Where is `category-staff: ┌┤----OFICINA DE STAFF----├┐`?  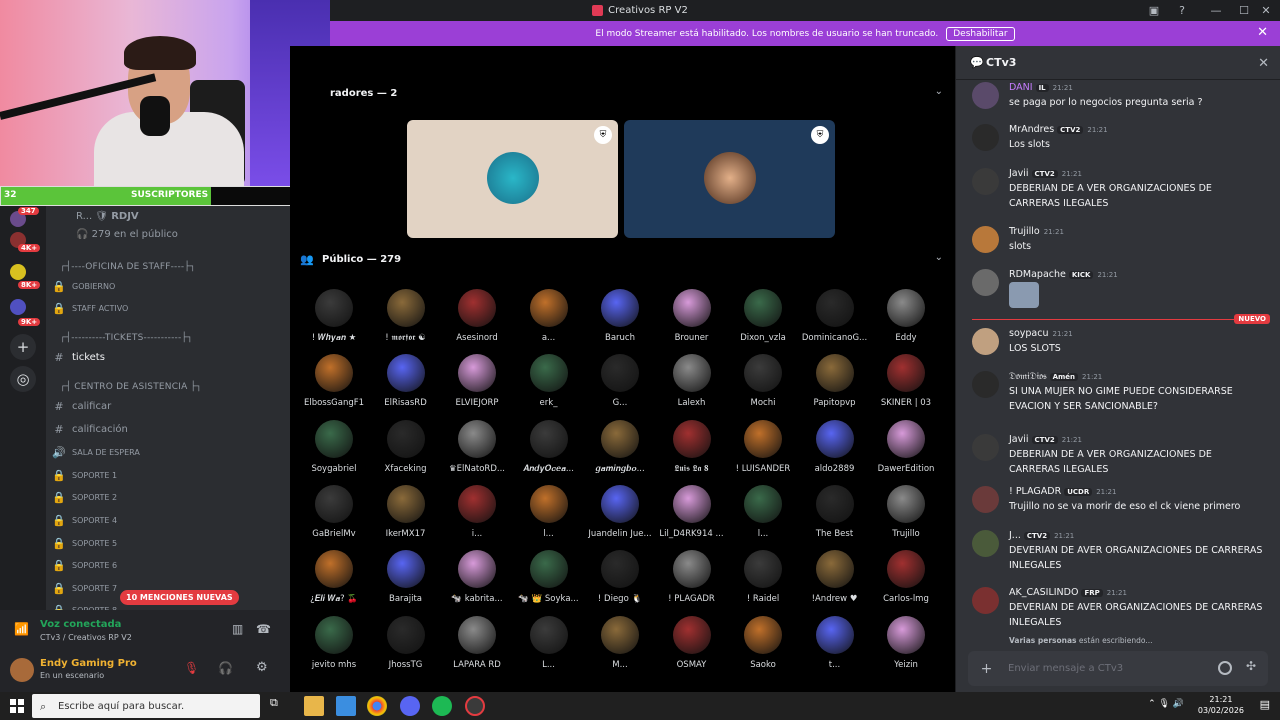 category-staff: ┌┤----OFICINA DE STAFF----├┐ is located at coordinates (128, 267).